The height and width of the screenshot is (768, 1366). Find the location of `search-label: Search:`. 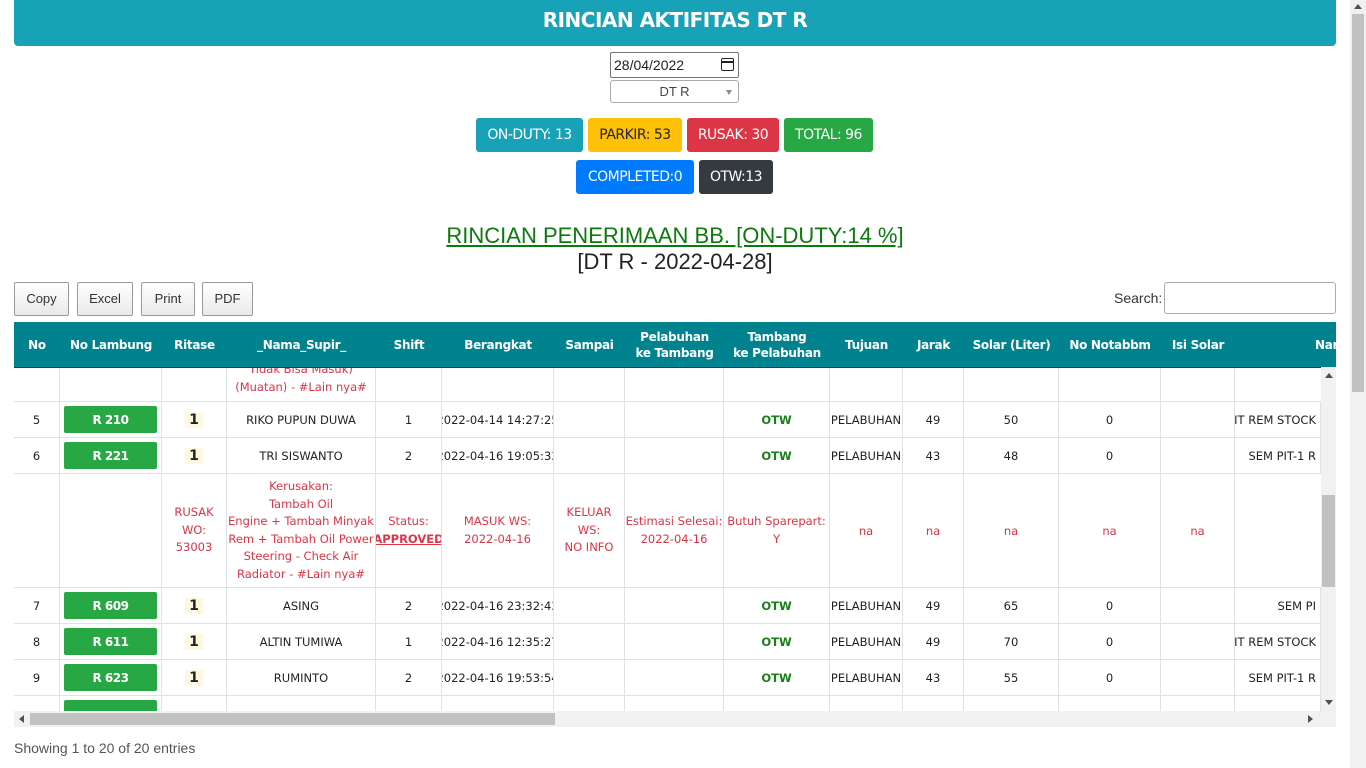

search-label: Search: is located at coordinates (1138, 298).